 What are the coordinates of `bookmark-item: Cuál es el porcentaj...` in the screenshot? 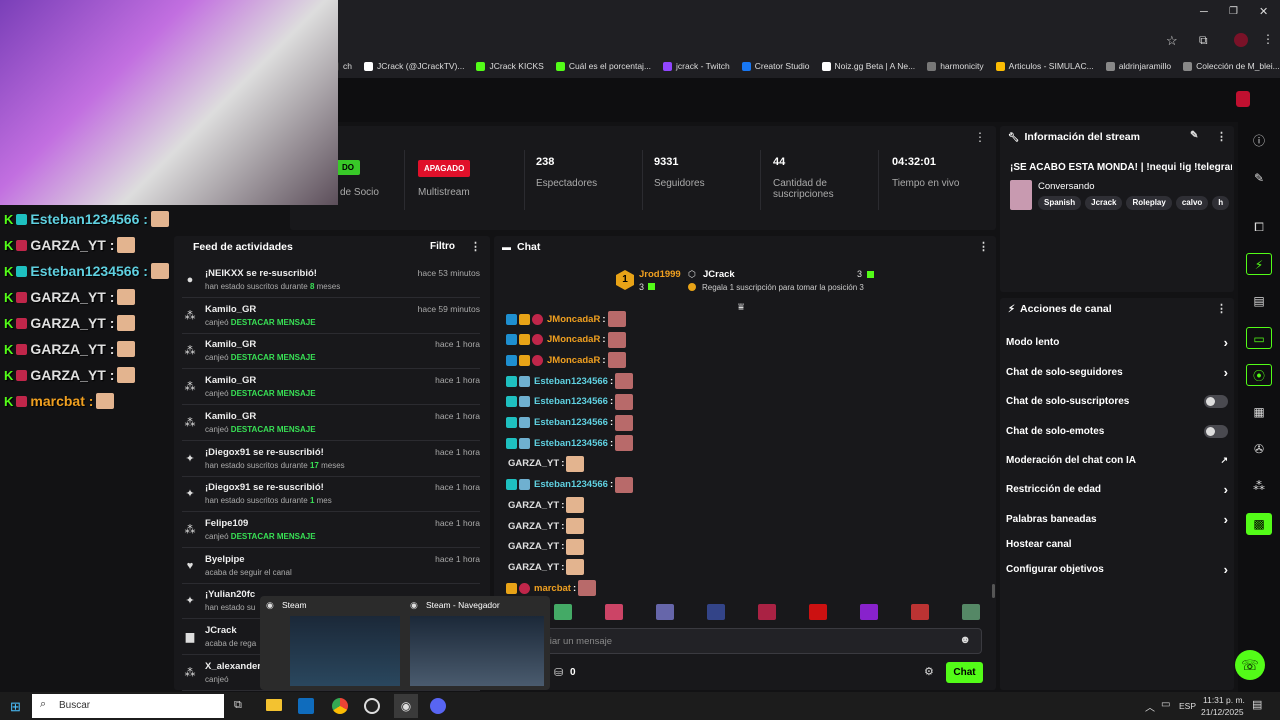 It's located at (603, 66).